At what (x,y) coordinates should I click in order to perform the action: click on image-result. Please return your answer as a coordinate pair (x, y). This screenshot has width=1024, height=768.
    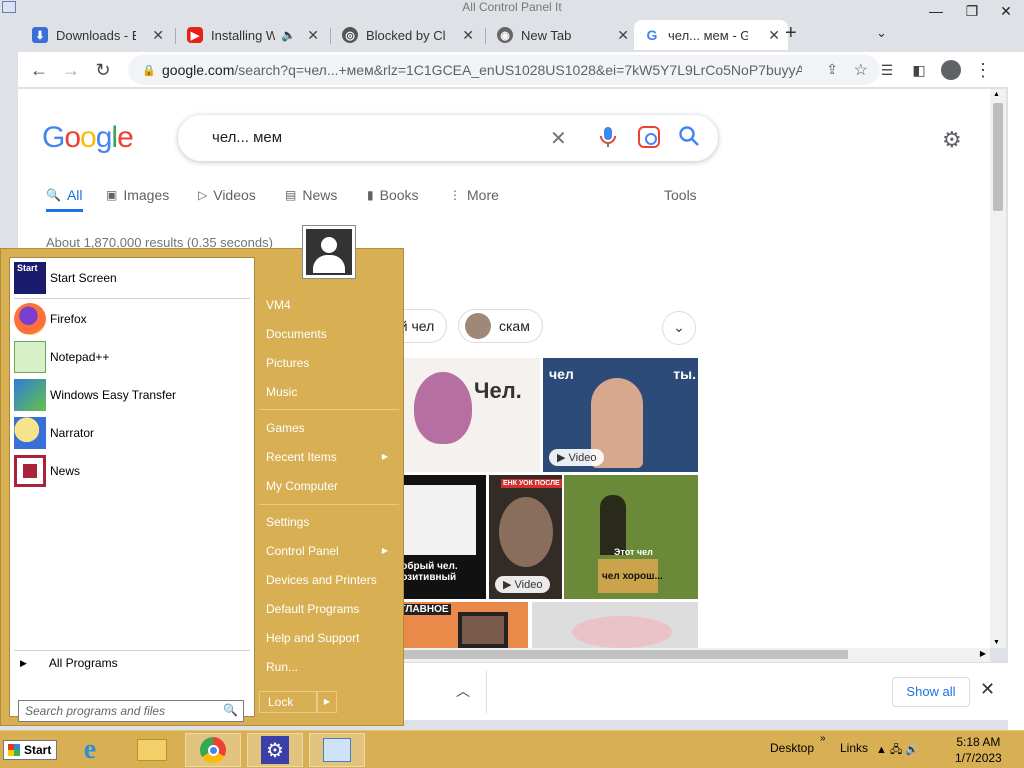
    Looking at the image, I should click on (615, 625).